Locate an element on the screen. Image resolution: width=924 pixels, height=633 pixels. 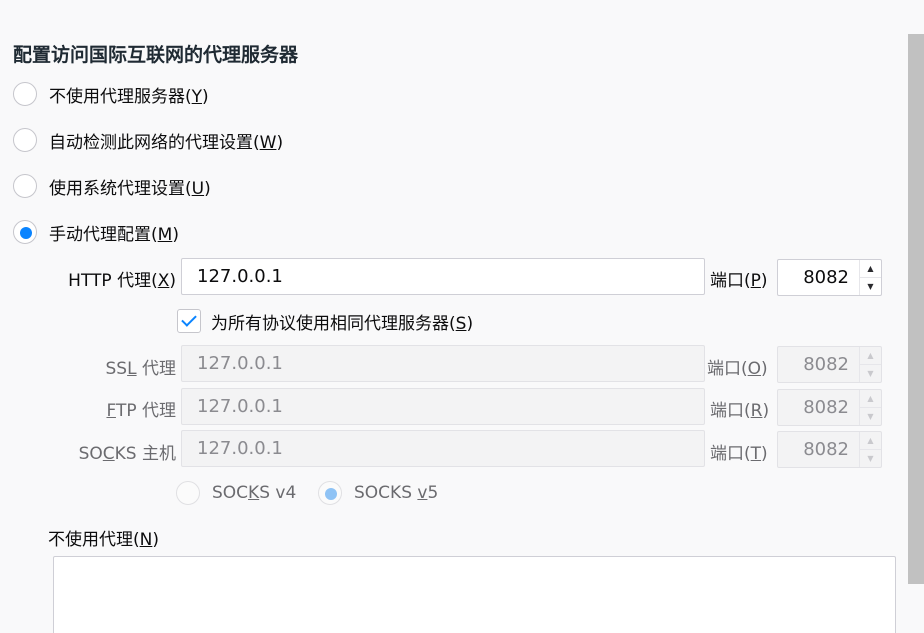
radio-label: SOCKS v5 is located at coordinates (396, 493).